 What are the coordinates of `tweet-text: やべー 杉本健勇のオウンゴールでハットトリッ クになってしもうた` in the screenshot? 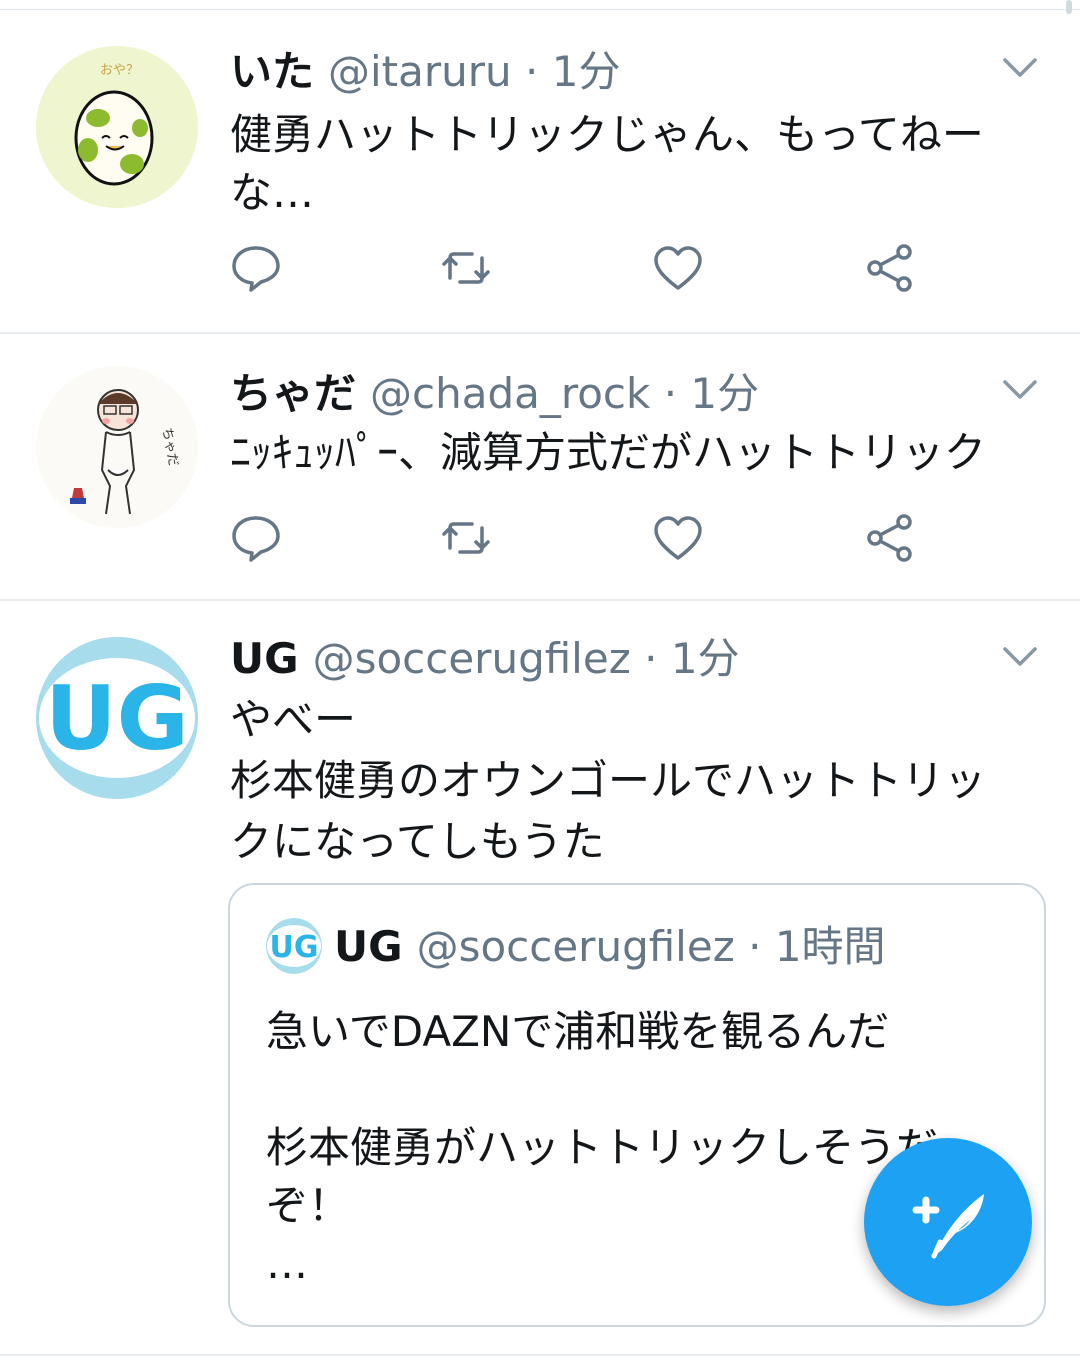 It's located at (608, 780).